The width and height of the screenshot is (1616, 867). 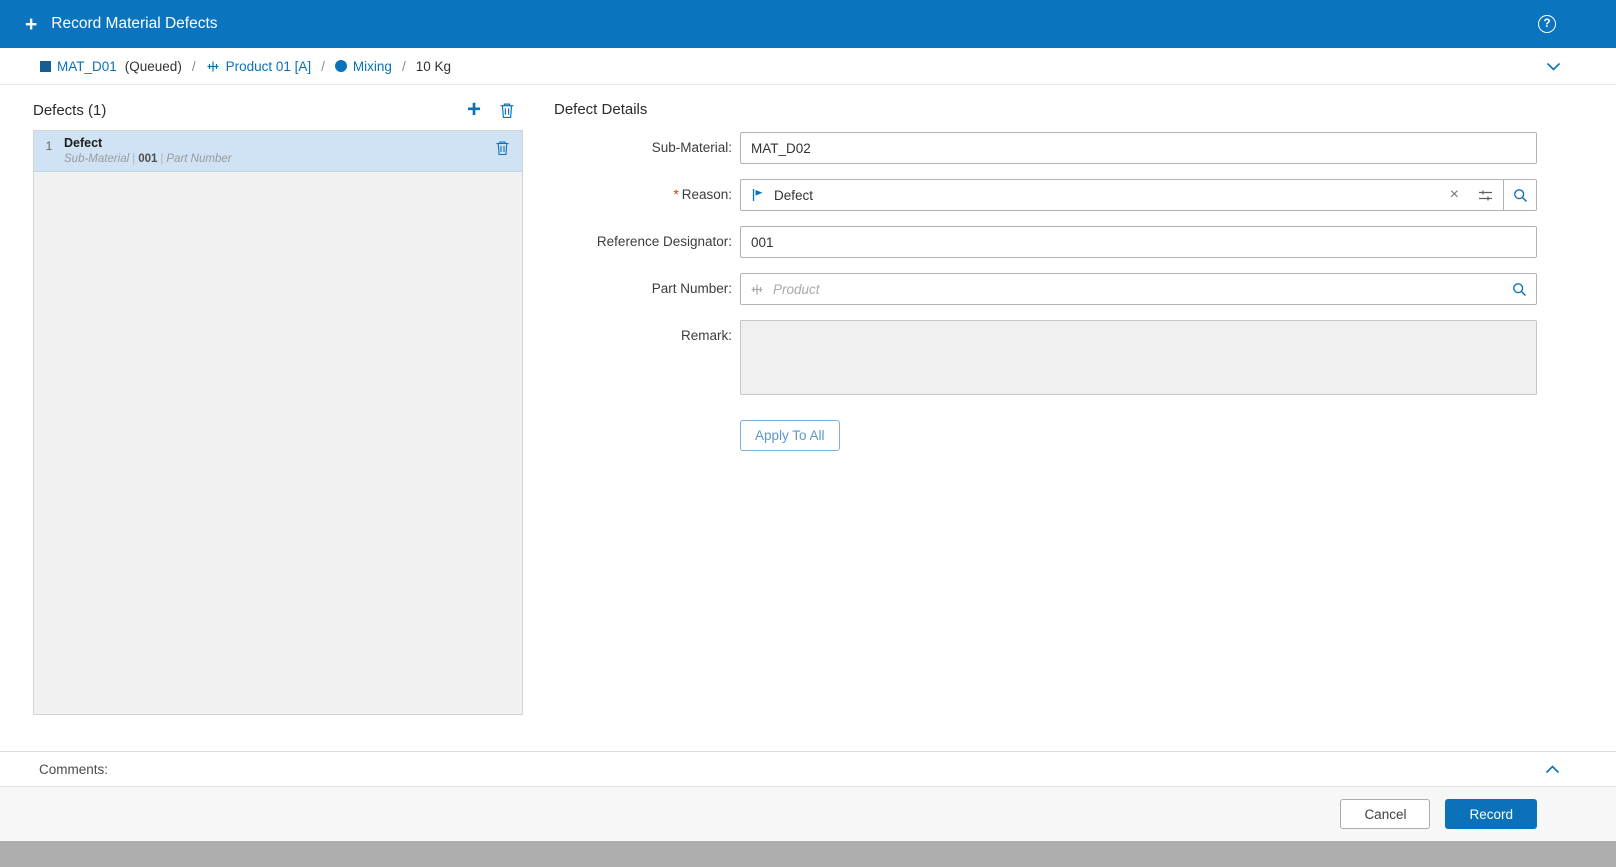 What do you see at coordinates (153, 66) in the screenshot?
I see `material-state-label: (Queued)` at bounding box center [153, 66].